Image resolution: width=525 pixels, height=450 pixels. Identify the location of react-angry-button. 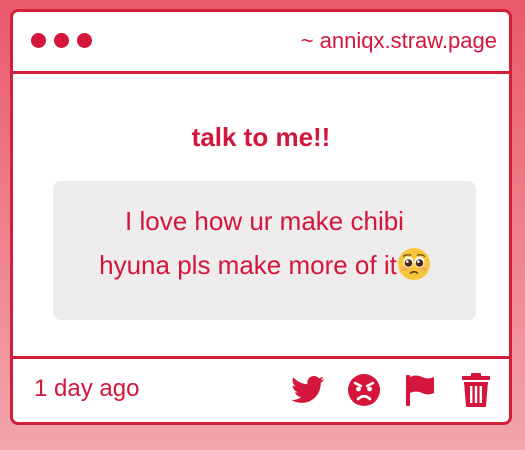
(364, 390).